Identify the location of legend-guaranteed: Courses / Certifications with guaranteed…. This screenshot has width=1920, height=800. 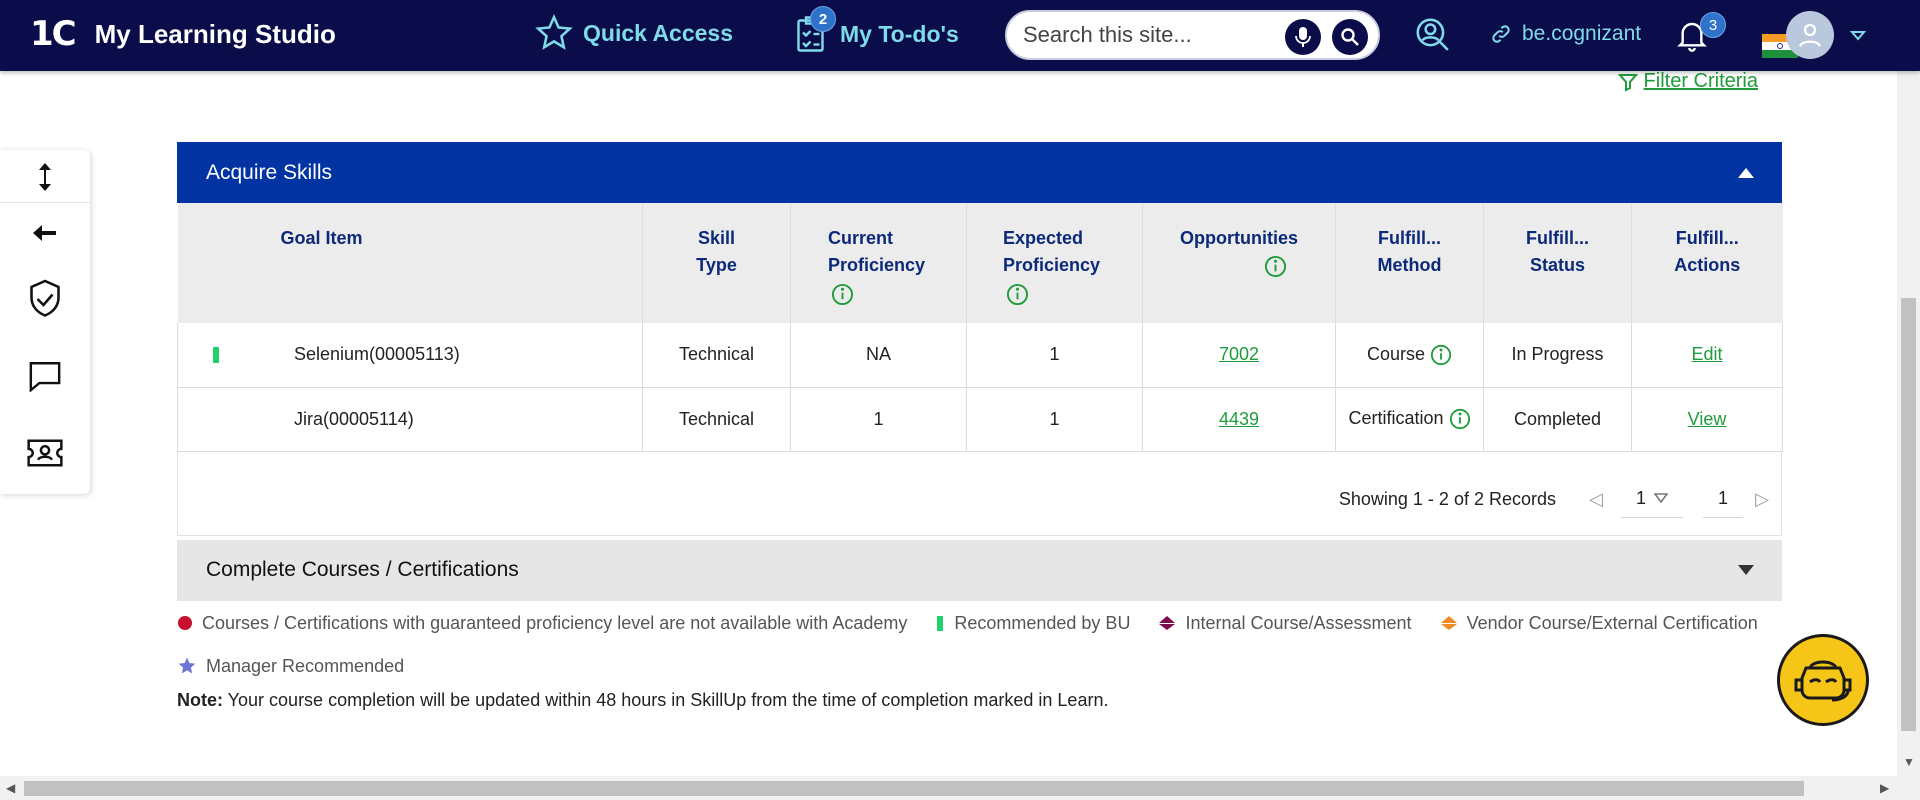
(542, 623).